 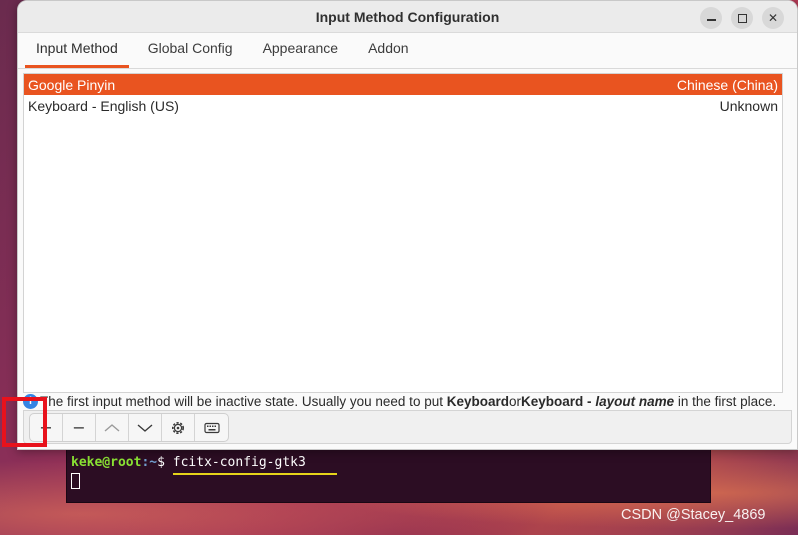 I want to click on input-method-language: Unknown, so click(x=748, y=105).